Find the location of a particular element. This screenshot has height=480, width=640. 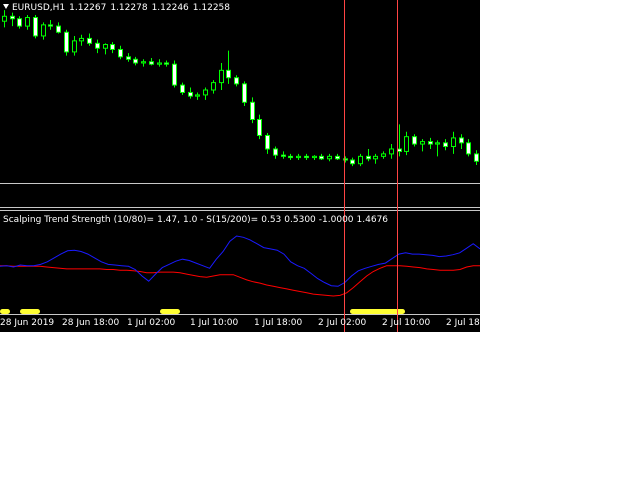

indicator-params: (10/80)= is located at coordinates (134, 220).